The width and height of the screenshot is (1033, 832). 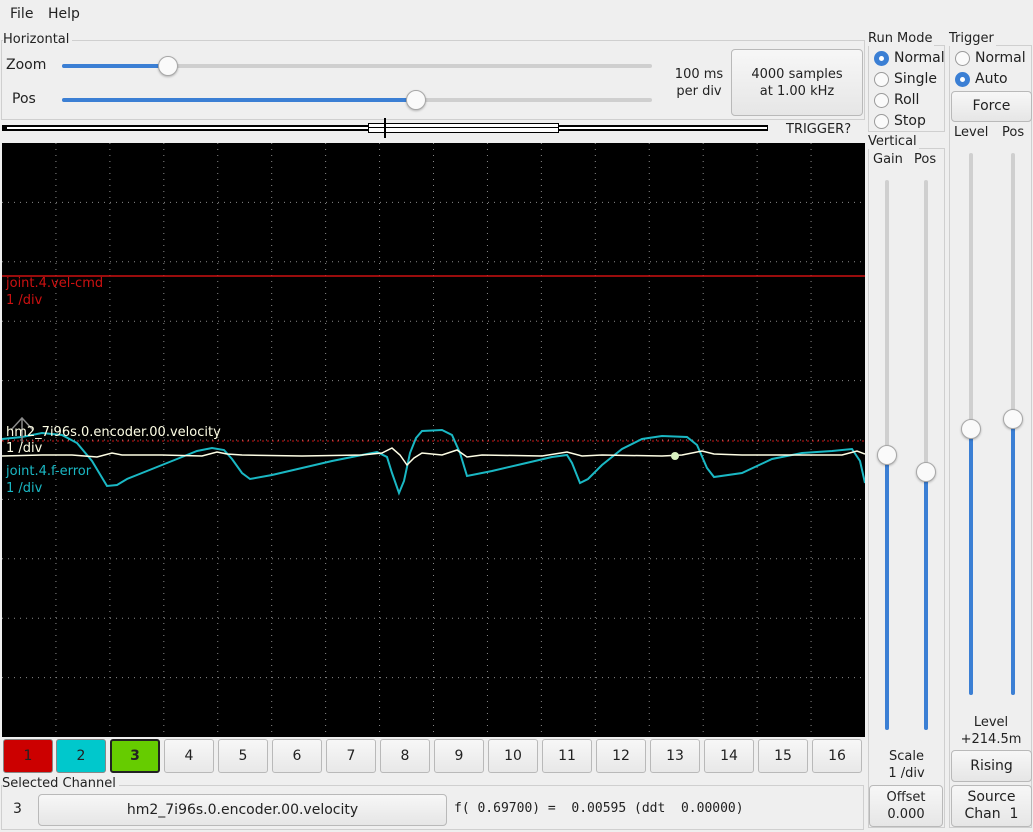 I want to click on run-mode-stop-label: Stop, so click(x=910, y=121).